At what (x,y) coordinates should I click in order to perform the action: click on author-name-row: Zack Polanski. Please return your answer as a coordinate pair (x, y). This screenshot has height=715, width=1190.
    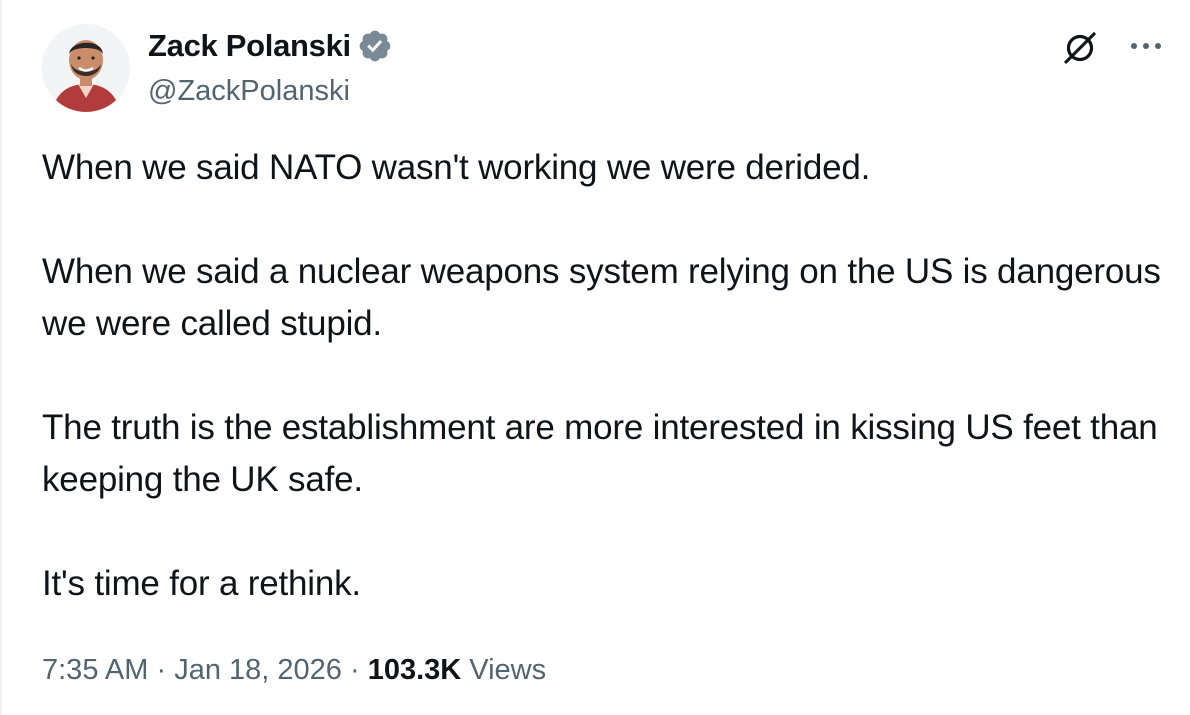
    Looking at the image, I should click on (270, 46).